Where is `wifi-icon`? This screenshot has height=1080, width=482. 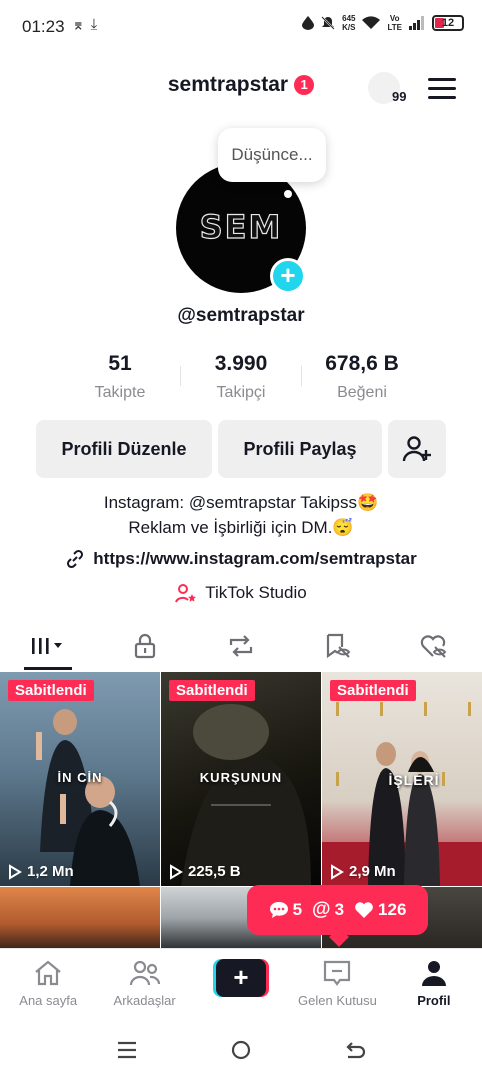
wifi-icon is located at coordinates (371, 22).